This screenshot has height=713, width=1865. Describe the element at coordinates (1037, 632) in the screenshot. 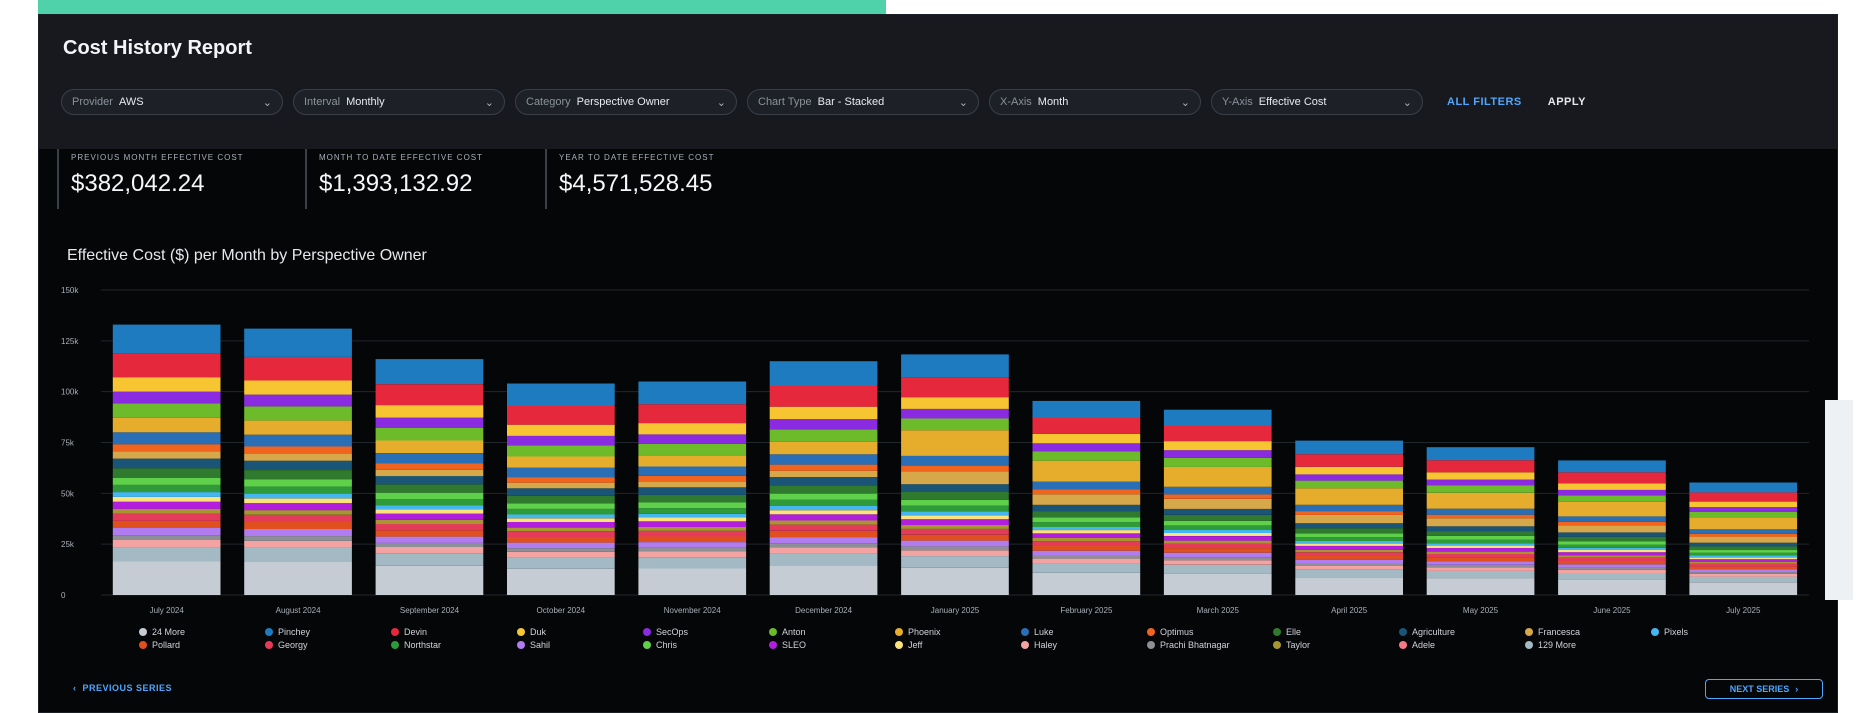

I see `legend-item: Luke` at that location.